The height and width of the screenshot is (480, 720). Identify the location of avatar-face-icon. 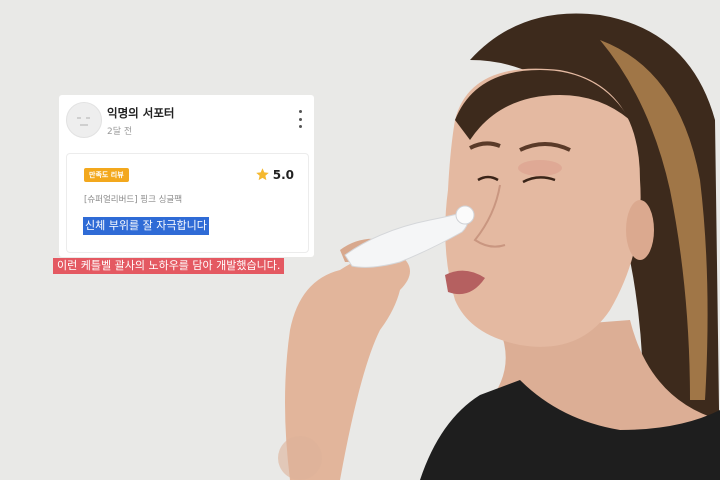
(84, 120).